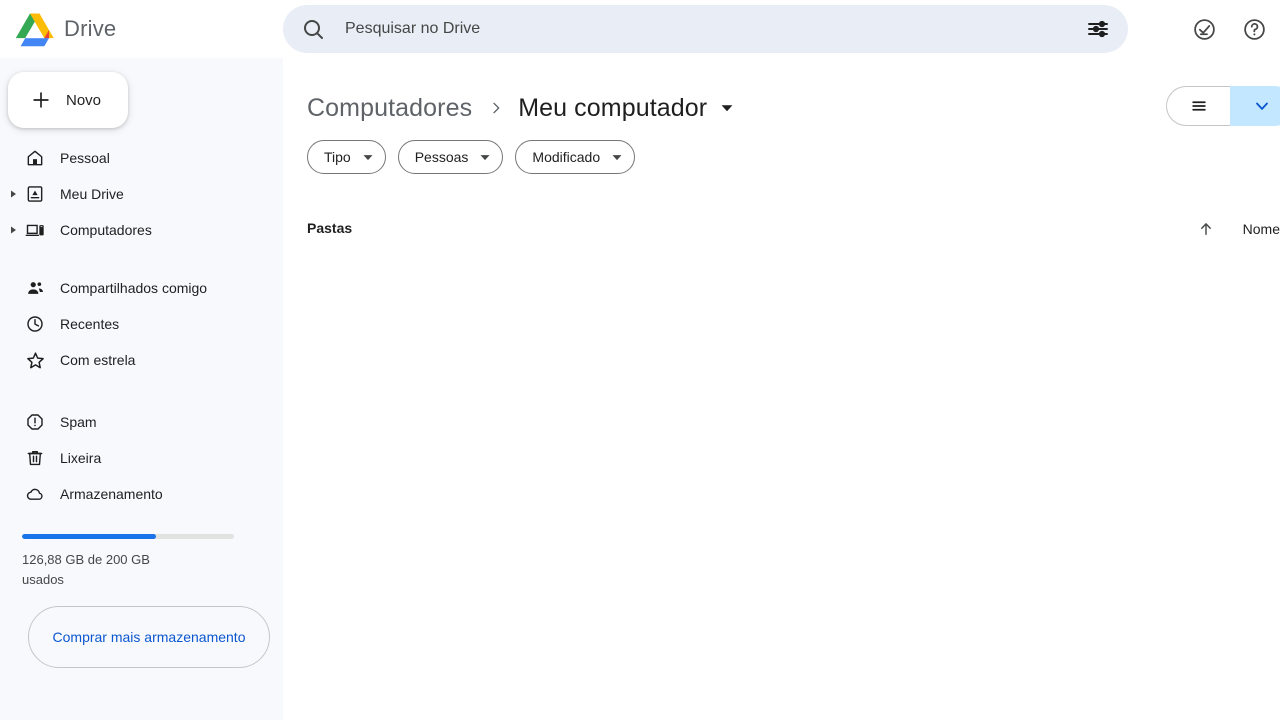 Image resolution: width=1280 pixels, height=720 pixels. Describe the element at coordinates (1204, 29) in the screenshot. I see `check-circle-icon` at that location.